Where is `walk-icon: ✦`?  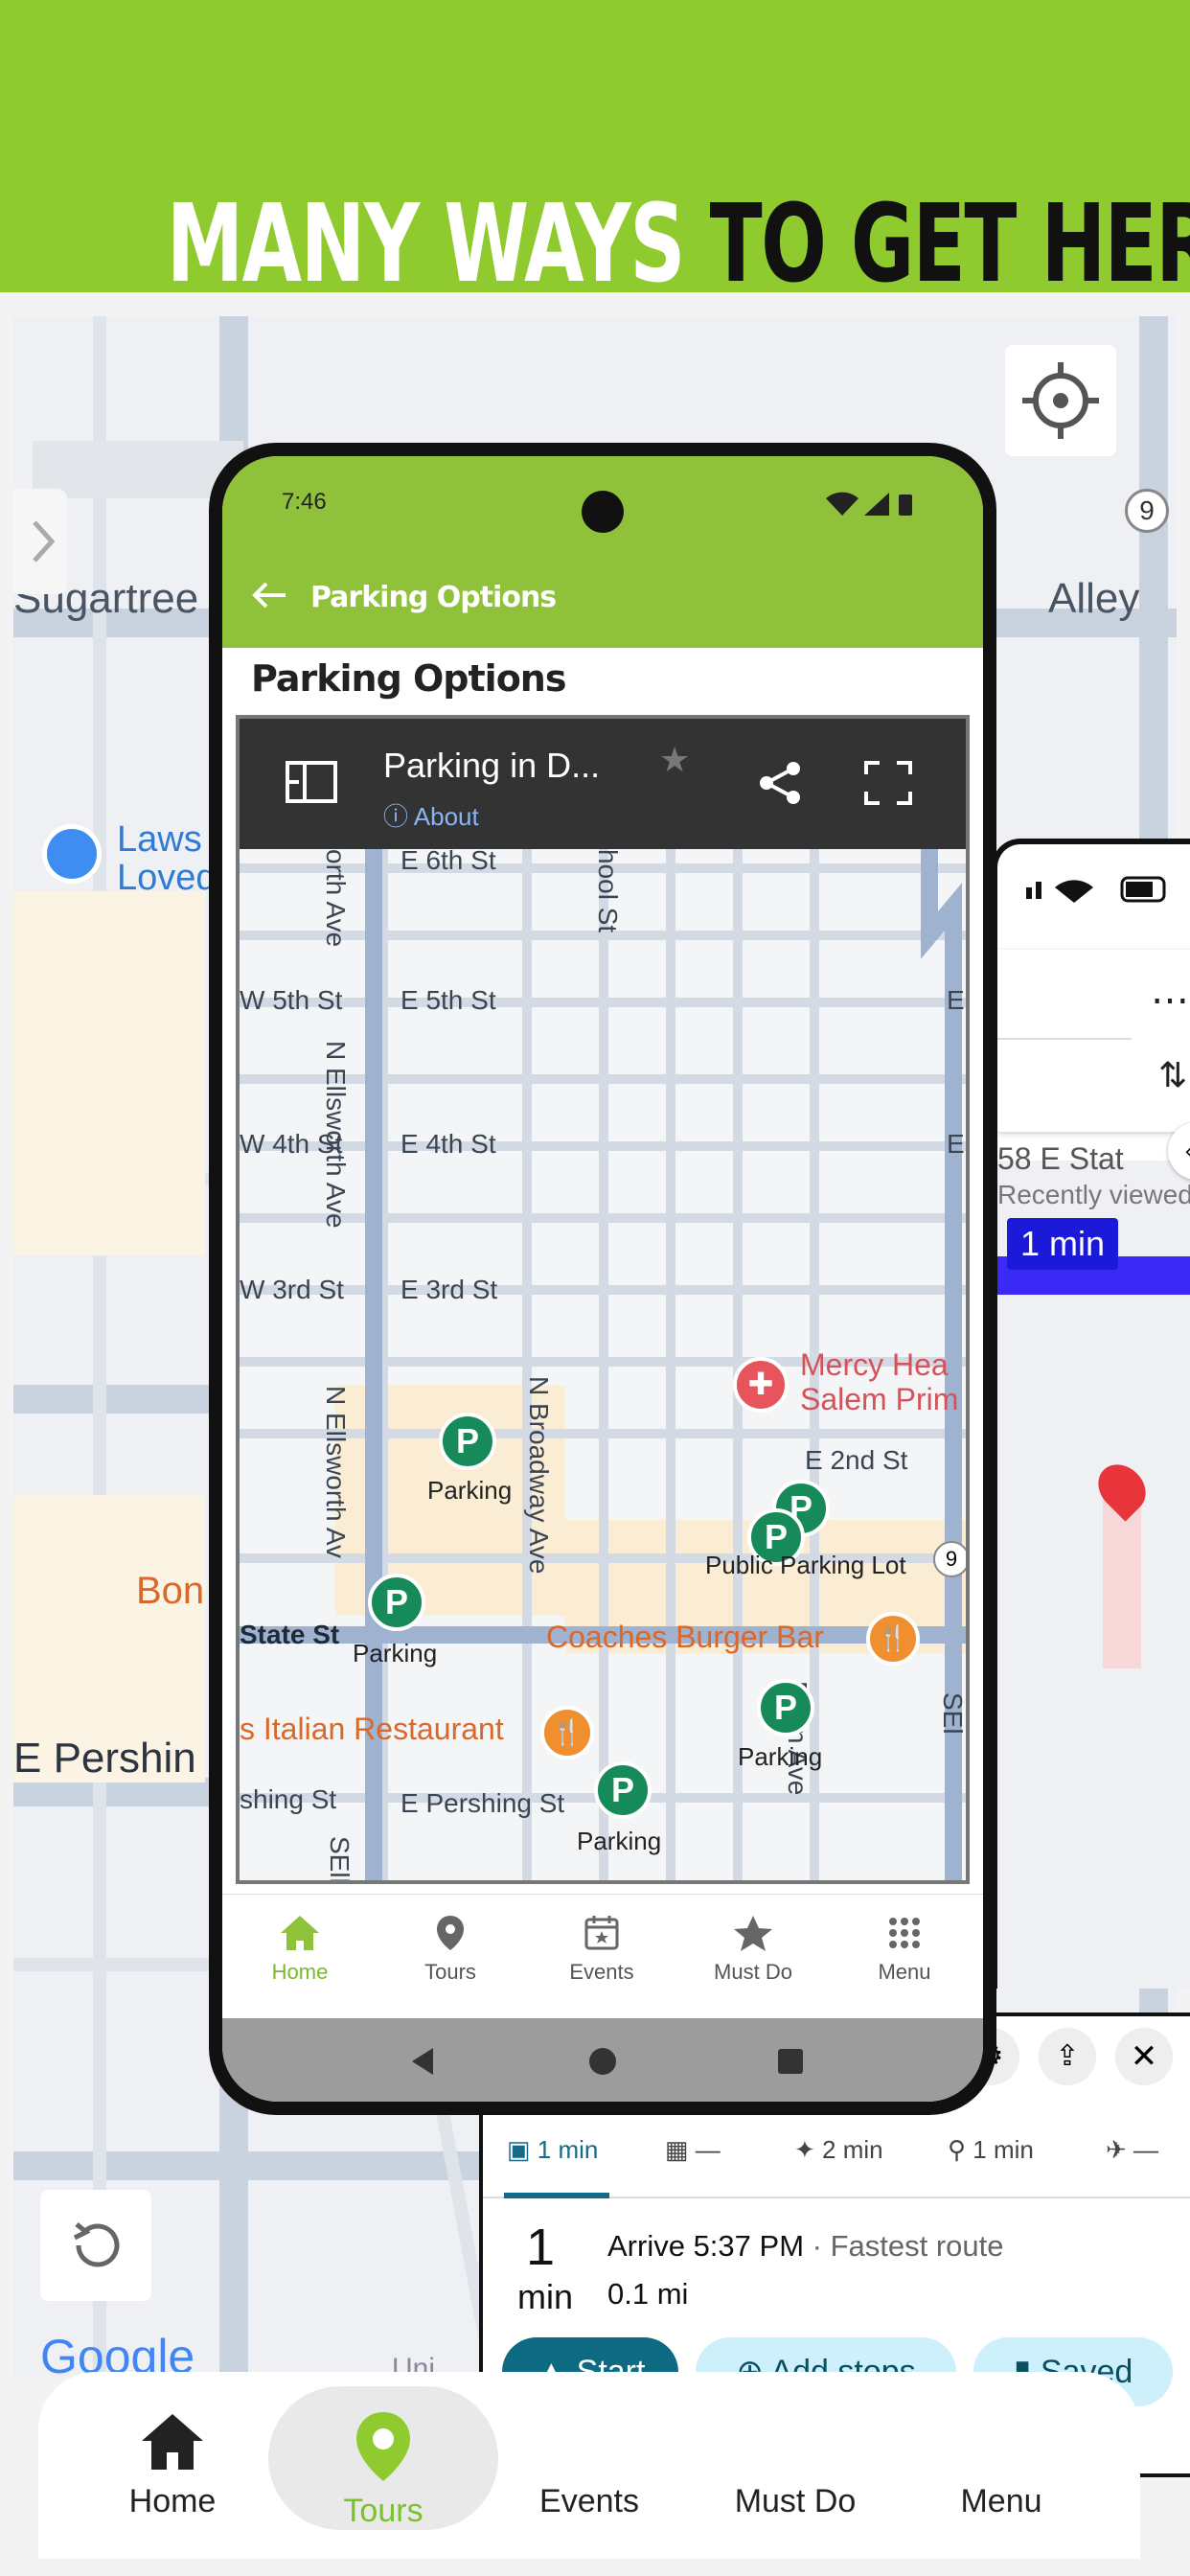
walk-icon: ✦ is located at coordinates (809, 2149).